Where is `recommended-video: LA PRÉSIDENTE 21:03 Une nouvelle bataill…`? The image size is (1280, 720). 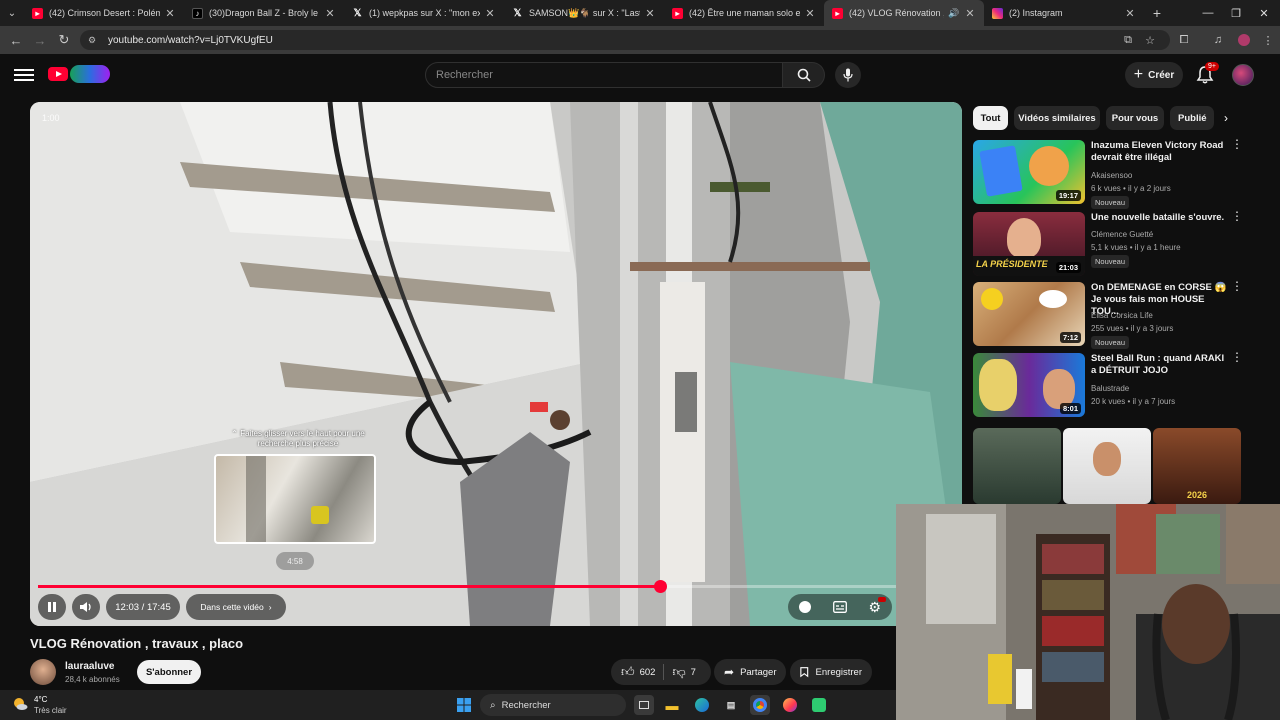 recommended-video: LA PRÉSIDENTE 21:03 Une nouvelle bataill… is located at coordinates (1108, 243).